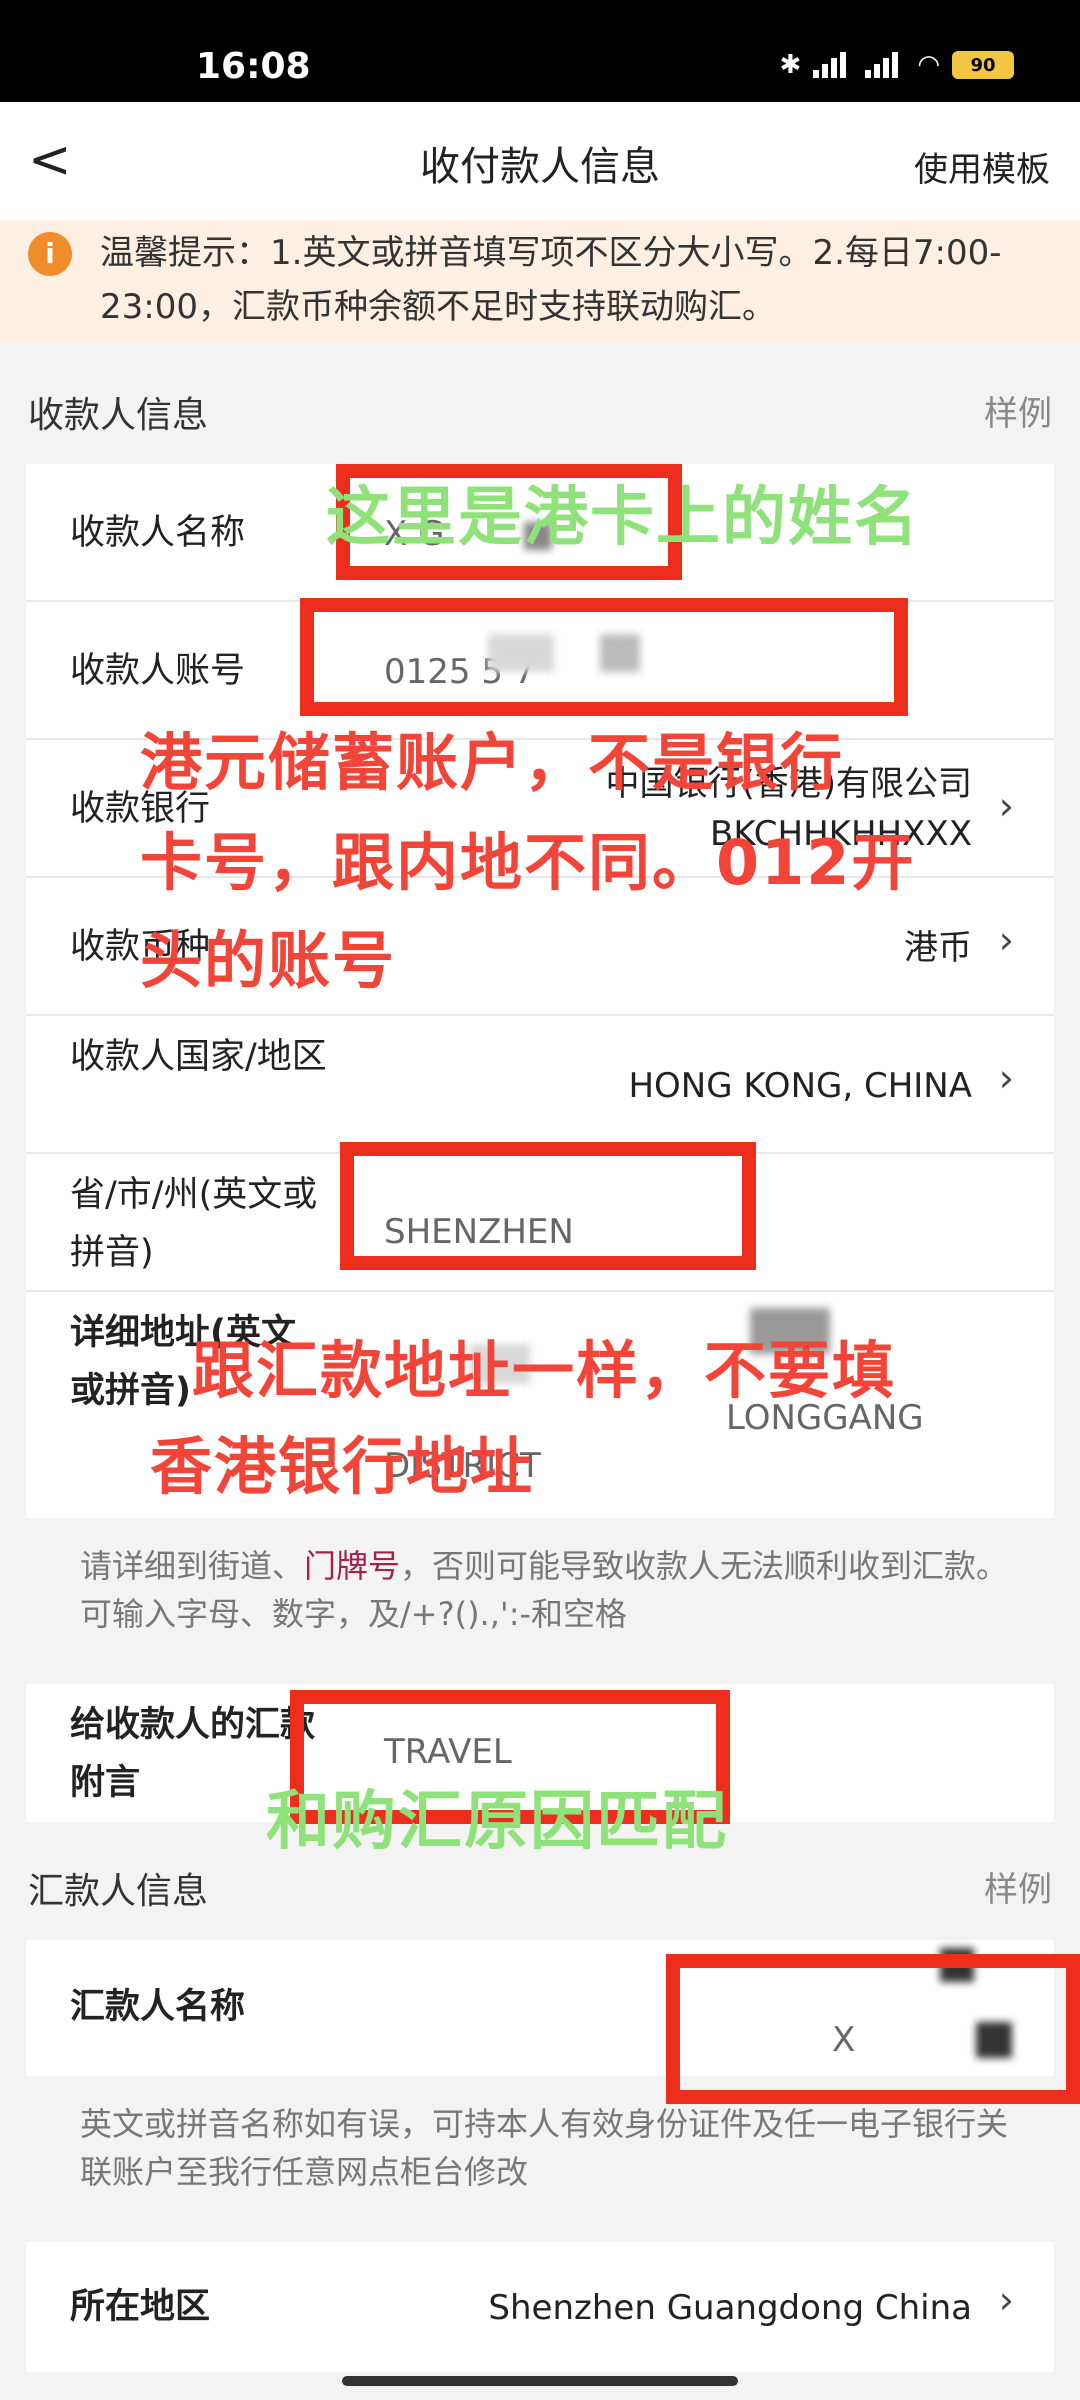  What do you see at coordinates (497, 1822) in the screenshot?
I see `annotation-remark-note: 和购汇原因匹配` at bounding box center [497, 1822].